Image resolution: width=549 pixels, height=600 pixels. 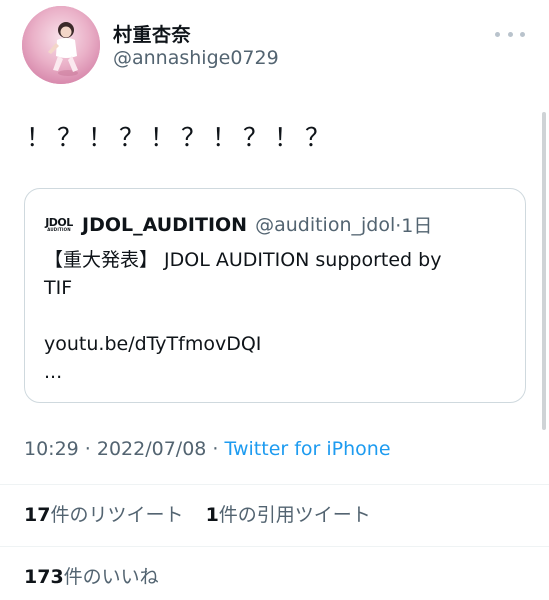 I want to click on likes-count: 173, so click(x=44, y=577).